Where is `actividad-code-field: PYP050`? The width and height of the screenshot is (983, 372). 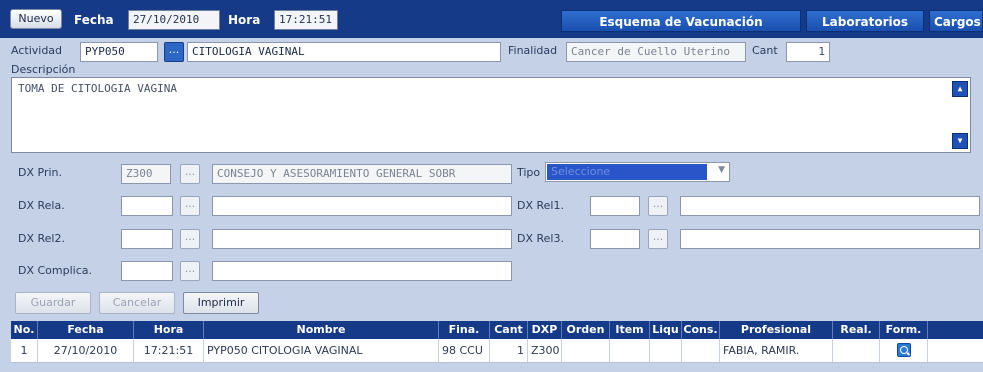 actividad-code-field: PYP050 is located at coordinates (119, 52).